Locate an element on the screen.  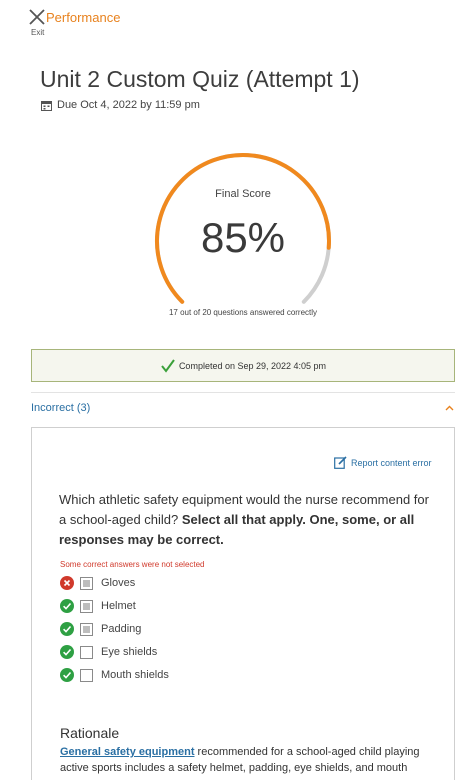
quiz-title: Unit 2 Custom Quiz (Attempt 1) is located at coordinates (200, 79).